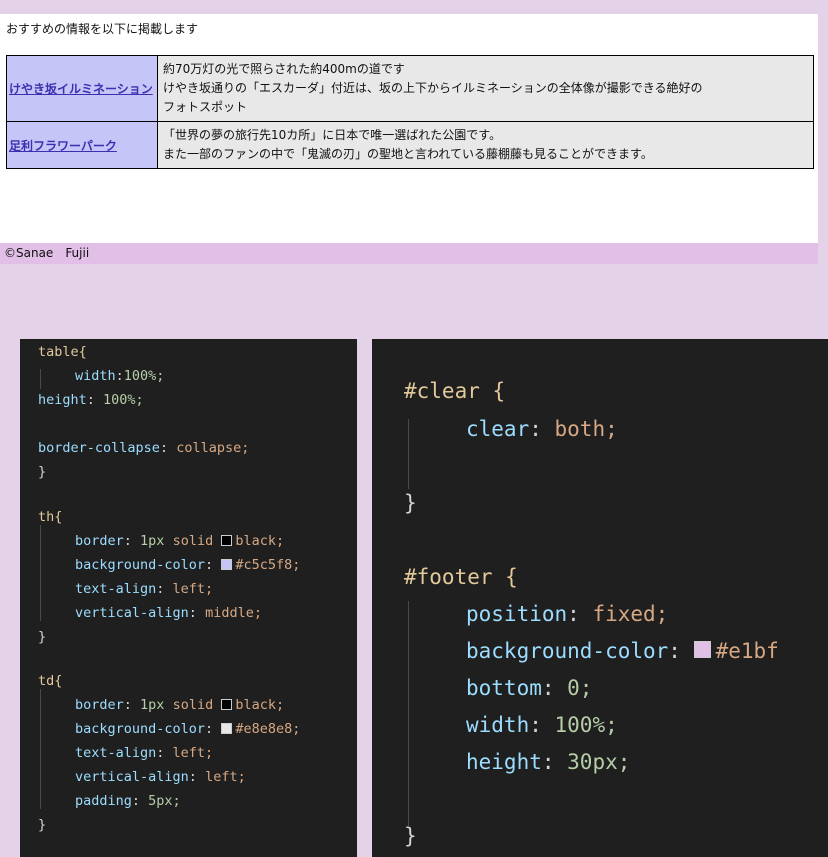 This screenshot has height=857, width=828. I want to click on row-header: 足利フラワーパーク, so click(82, 145).